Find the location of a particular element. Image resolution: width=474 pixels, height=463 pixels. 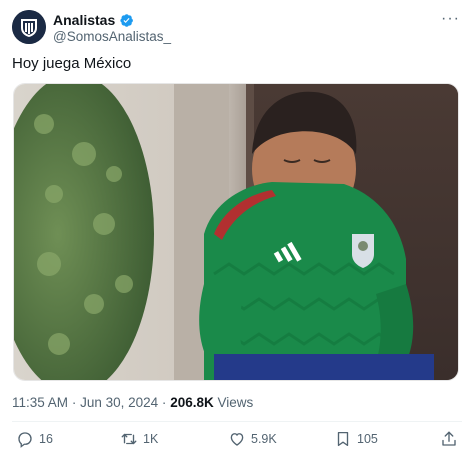

heart-icon is located at coordinates (237, 439).